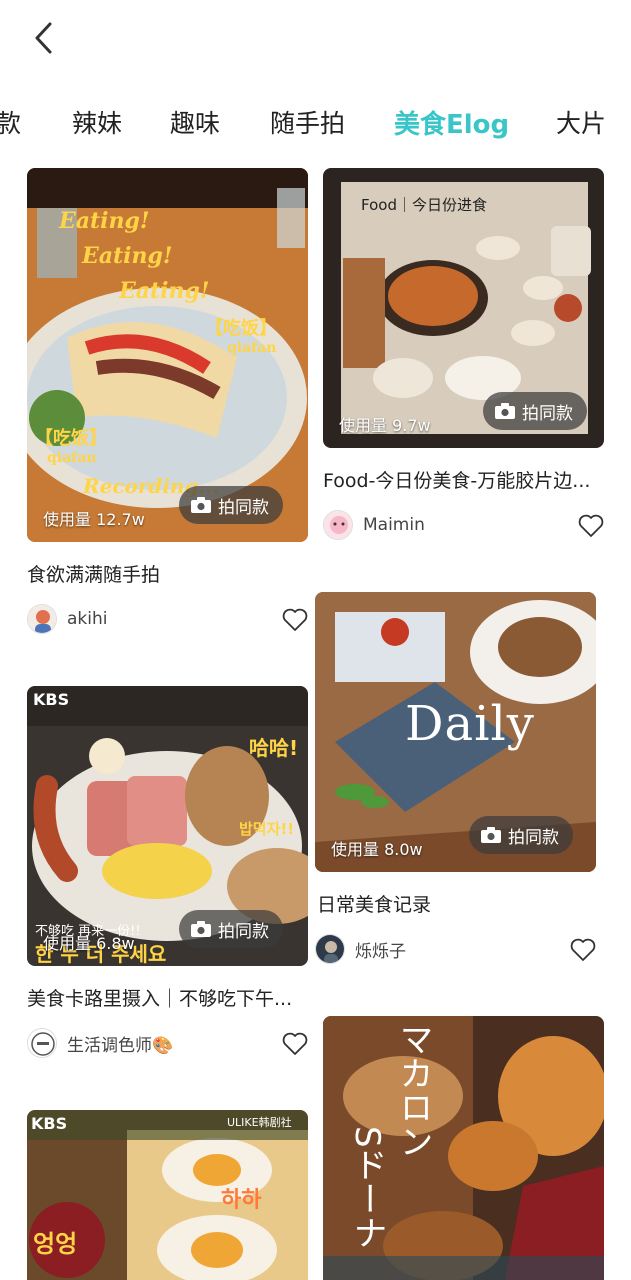 This screenshot has width=631, height=1280. I want to click on template-card-image: Daily 使用量 8.0w 拍同款, so click(455, 732).